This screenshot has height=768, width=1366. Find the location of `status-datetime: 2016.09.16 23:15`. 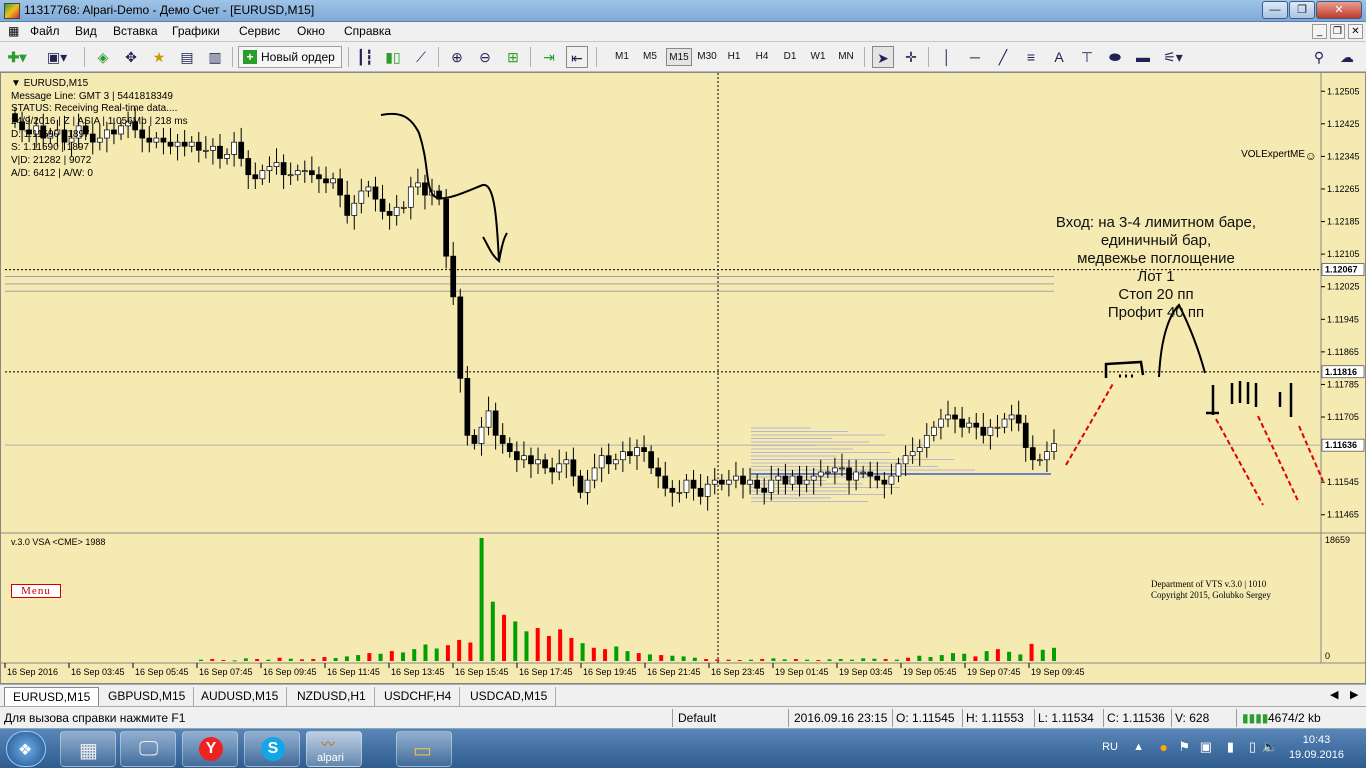

status-datetime: 2016.09.16 23:15 is located at coordinates (841, 718).